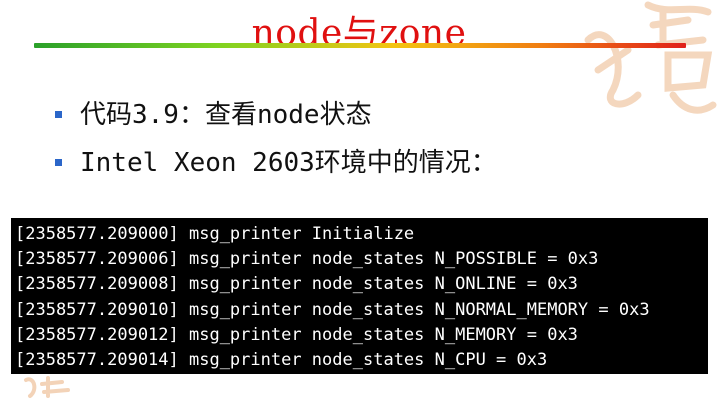 The image size is (718, 401). Describe the element at coordinates (359, 33) in the screenshot. I see `slide-title: node与zone` at that location.